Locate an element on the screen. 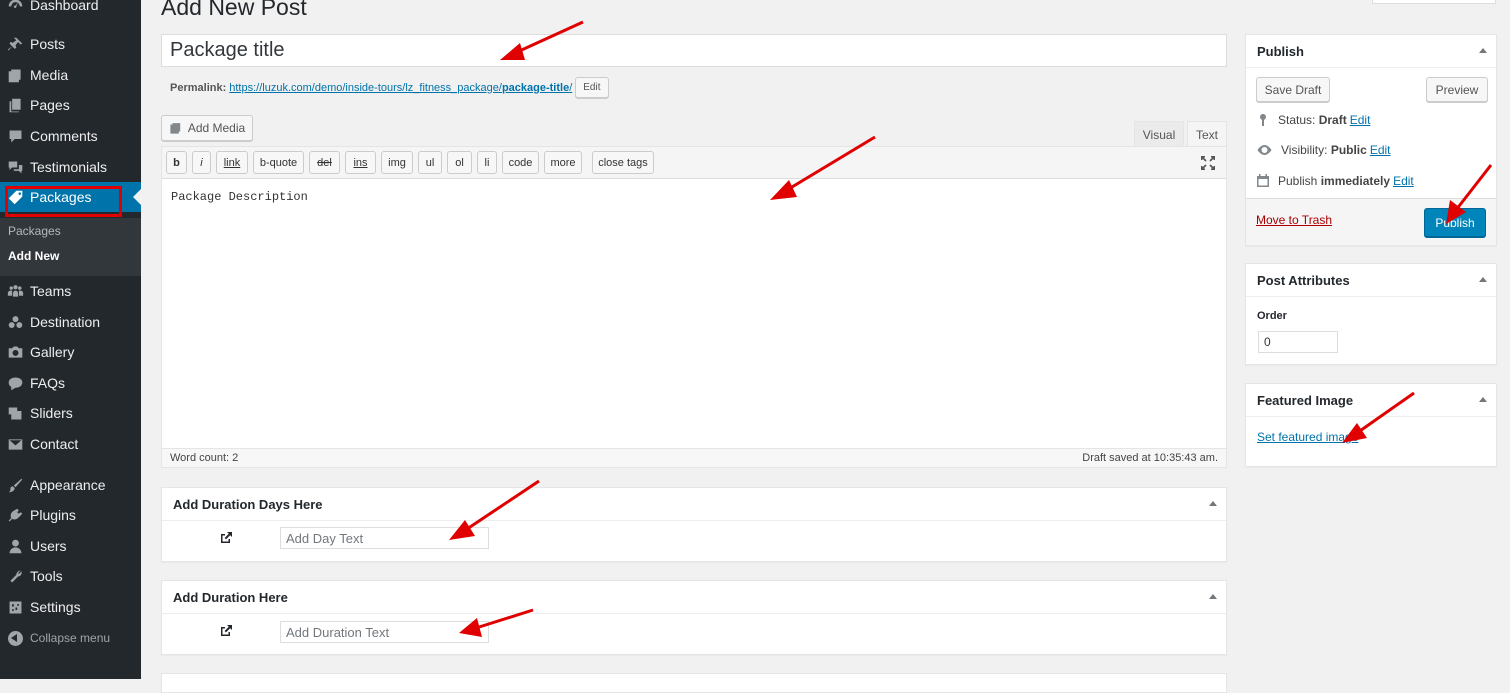 This screenshot has width=1510, height=693. metabox-header: Add Duration Days Here is located at coordinates (694, 504).